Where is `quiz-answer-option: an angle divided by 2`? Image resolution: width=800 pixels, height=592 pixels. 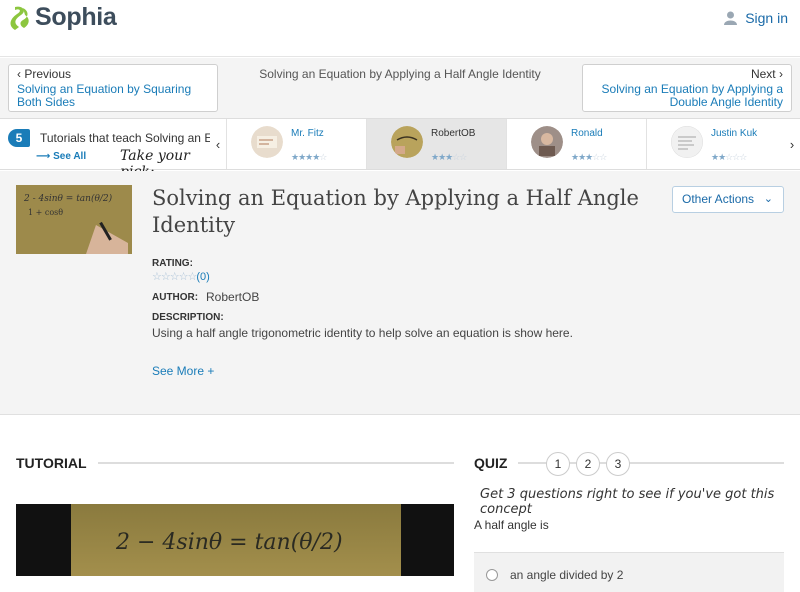
quiz-answer-option: an angle divided by 2 is located at coordinates (629, 572).